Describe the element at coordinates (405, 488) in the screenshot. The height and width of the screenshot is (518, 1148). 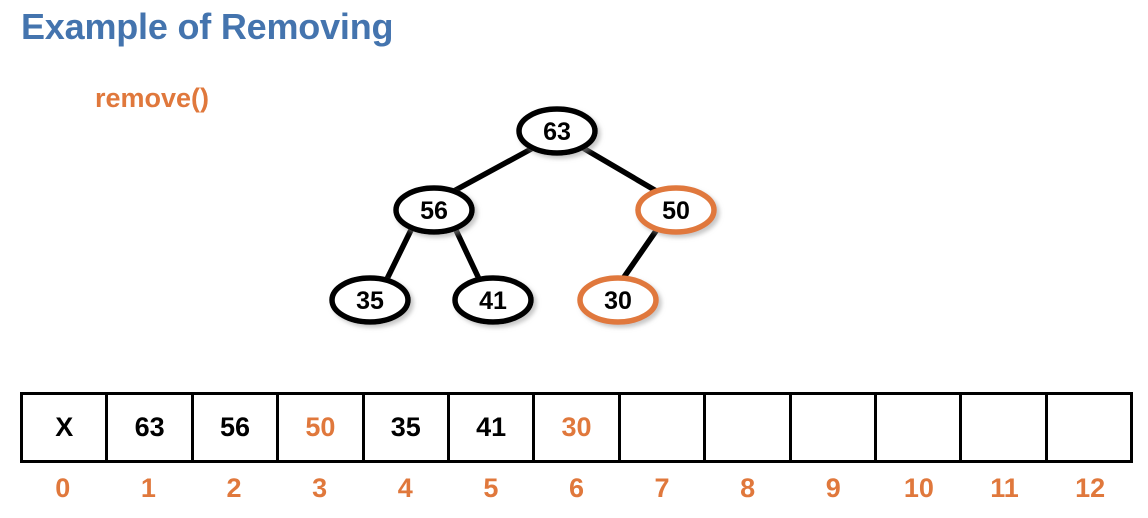
I see `array-index-4: 4` at that location.